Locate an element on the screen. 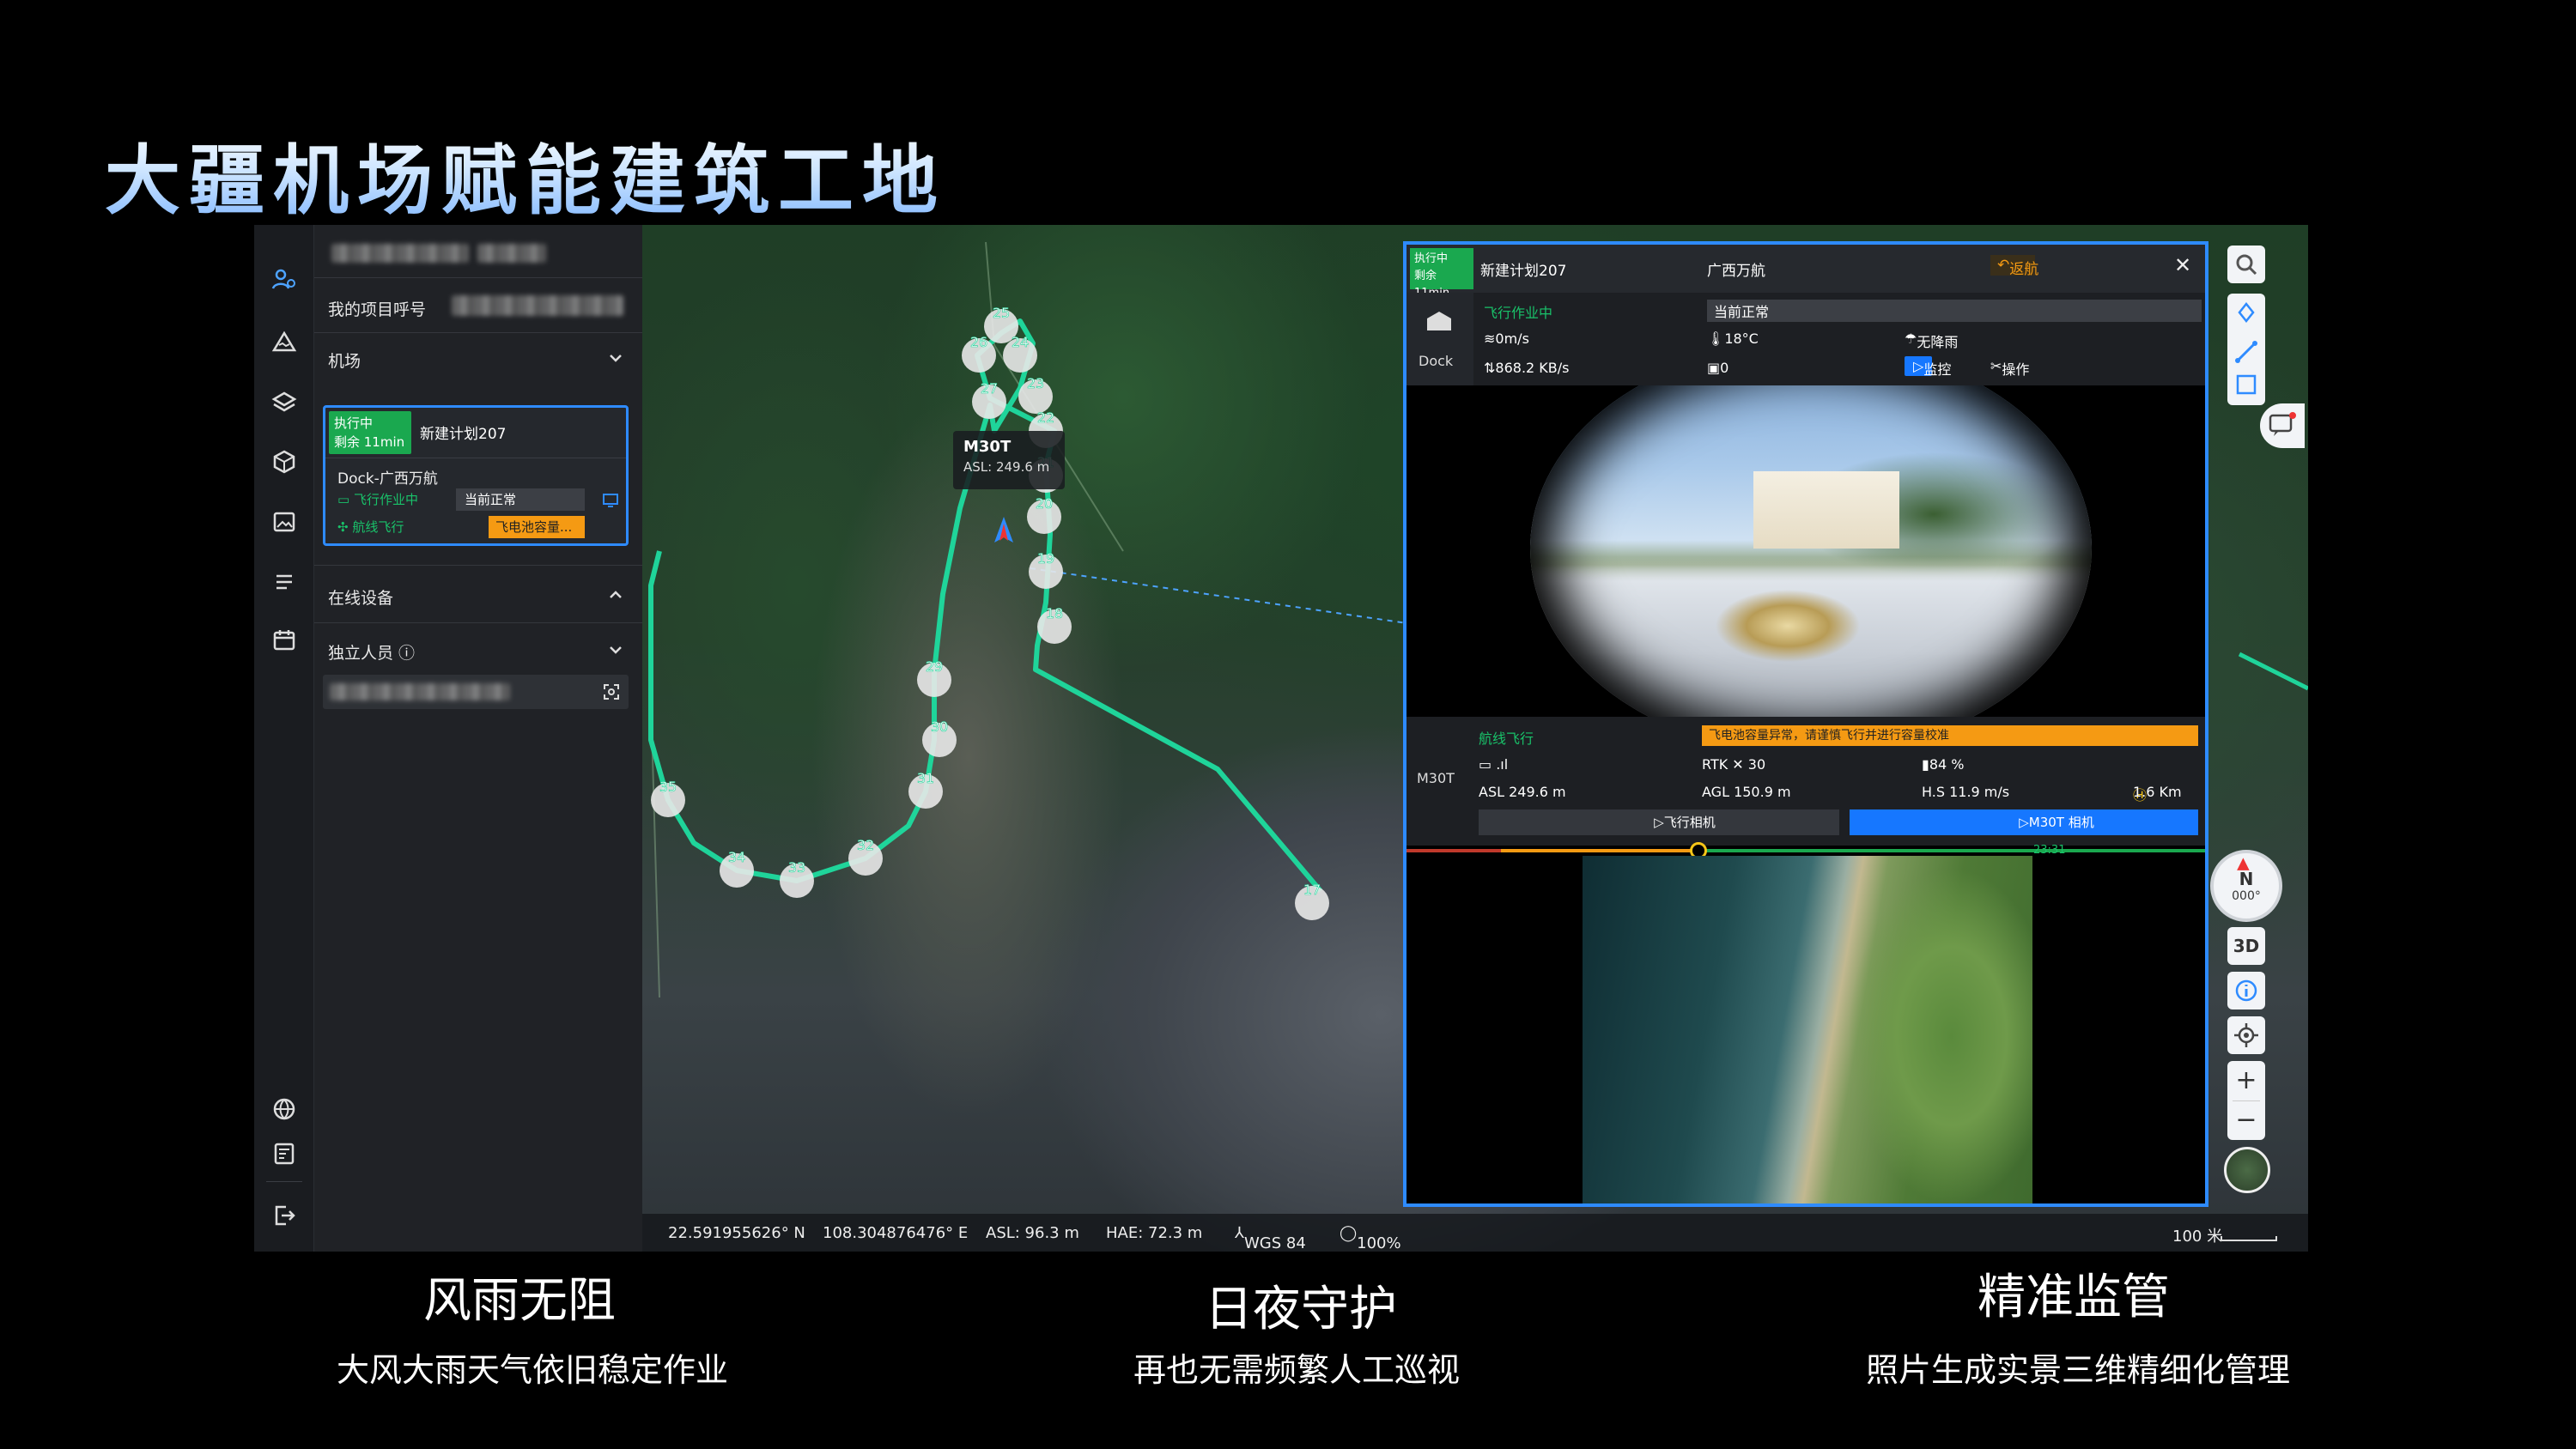  waypoint-label: 24 is located at coordinates (1020, 342).